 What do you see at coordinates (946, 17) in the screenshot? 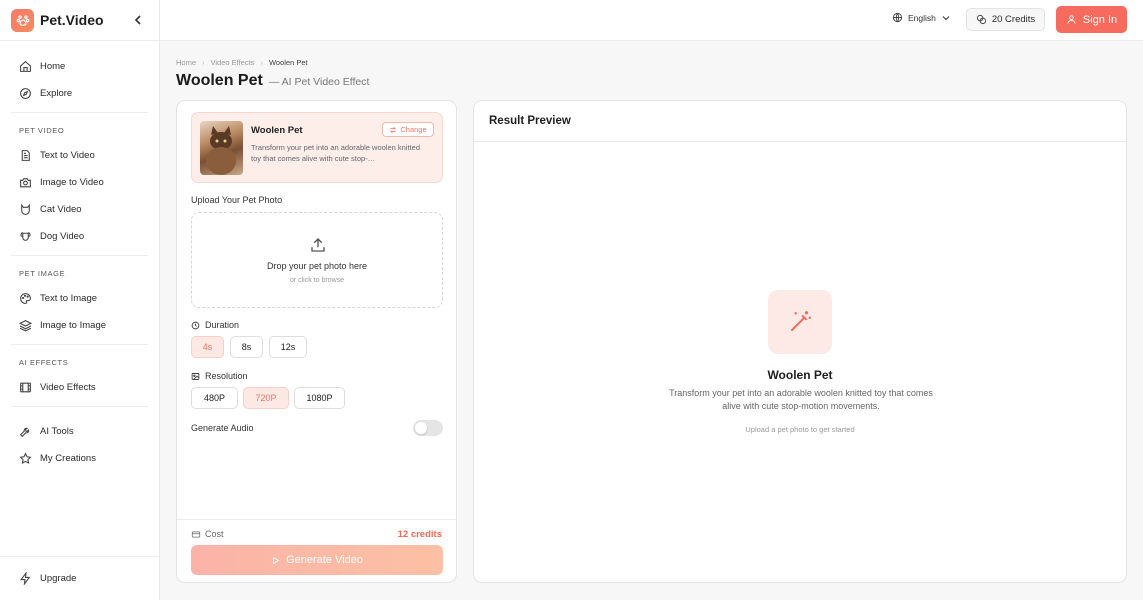
I see `chevron-down-icon` at bounding box center [946, 17].